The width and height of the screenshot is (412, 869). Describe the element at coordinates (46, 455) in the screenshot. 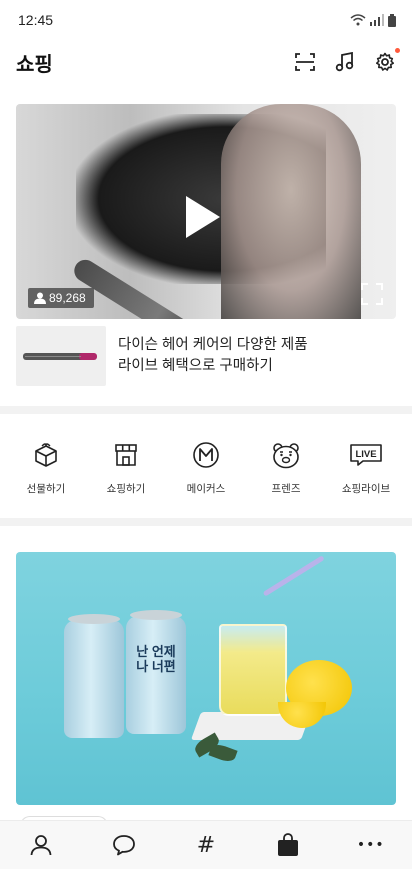

I see `gift-box-icon` at that location.